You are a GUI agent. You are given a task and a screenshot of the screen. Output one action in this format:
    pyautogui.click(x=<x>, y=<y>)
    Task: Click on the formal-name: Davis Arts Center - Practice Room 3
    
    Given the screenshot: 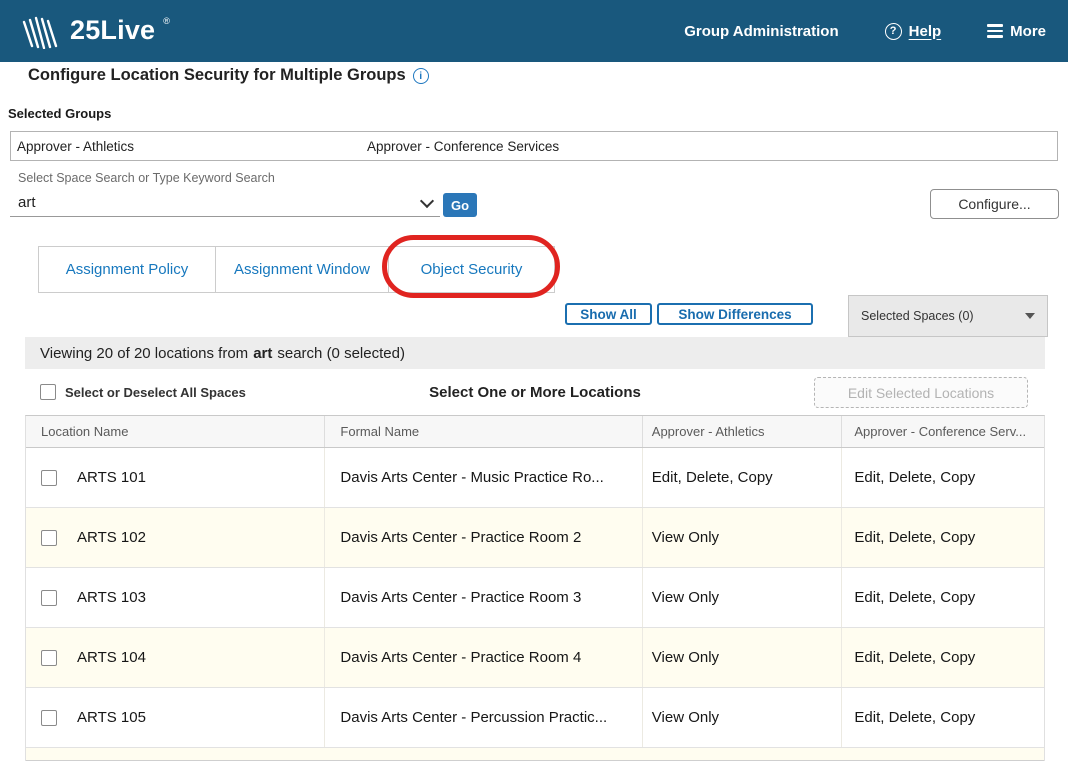 What is the action you would take?
    pyautogui.click(x=484, y=597)
    